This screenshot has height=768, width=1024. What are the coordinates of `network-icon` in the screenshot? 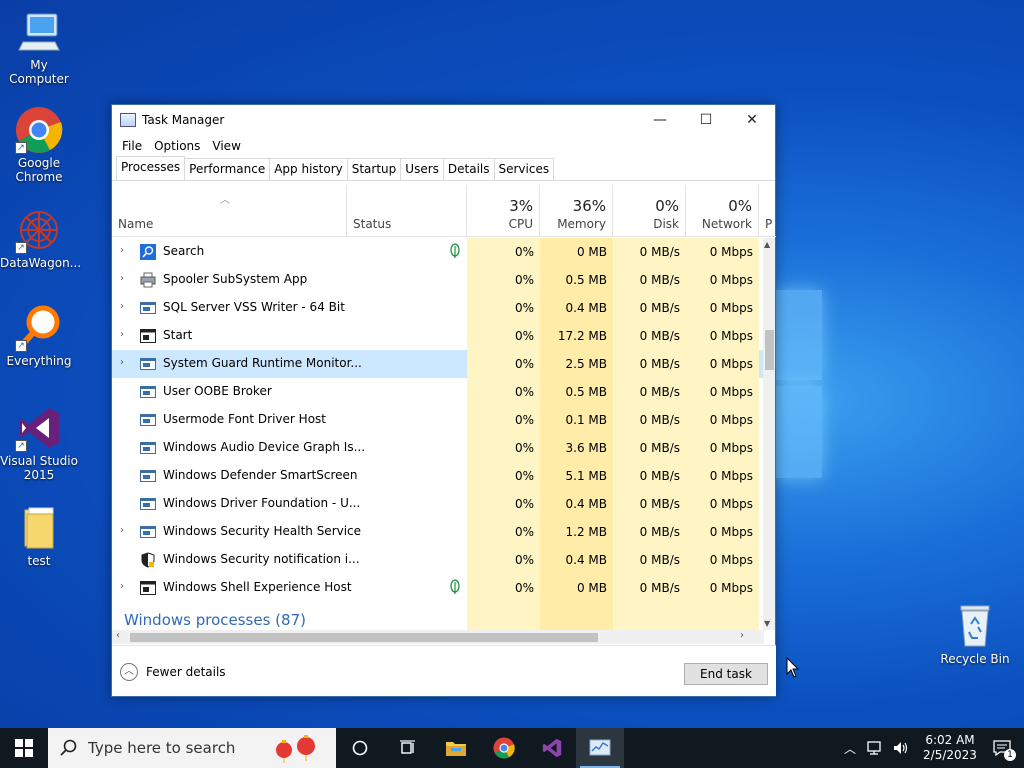 It's located at (875, 748).